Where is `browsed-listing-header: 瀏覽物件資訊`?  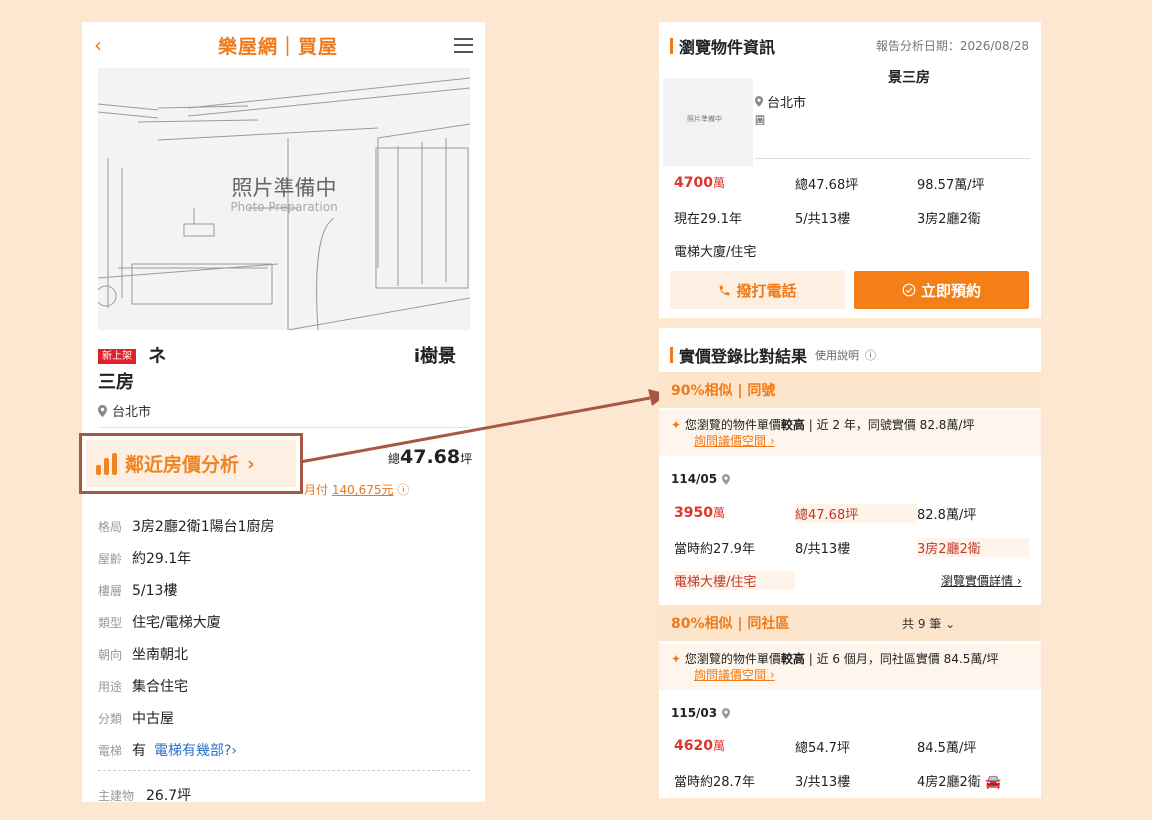
browsed-listing-header: 瀏覽物件資訊 is located at coordinates (722, 46).